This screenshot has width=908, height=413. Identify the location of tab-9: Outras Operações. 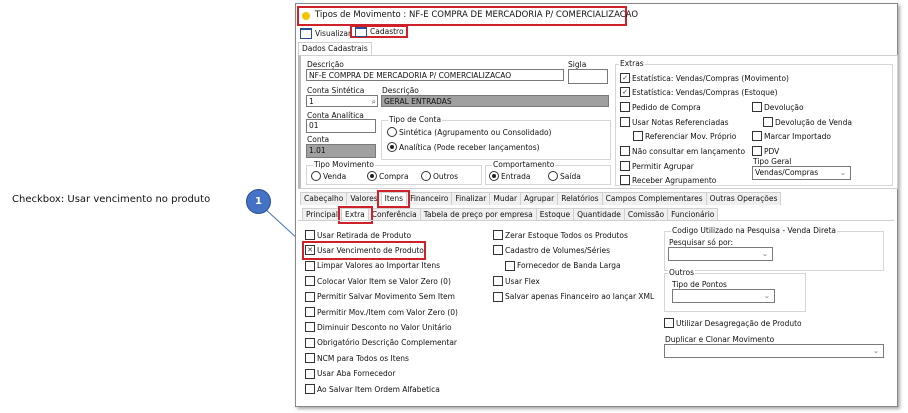
(743, 198).